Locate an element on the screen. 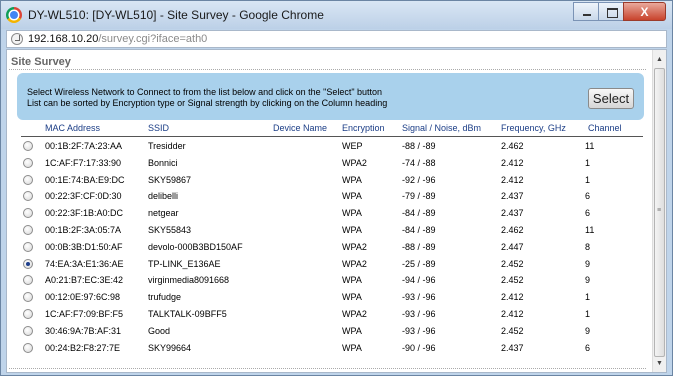 The width and height of the screenshot is (673, 376). ssid-cell: netgear is located at coordinates (163, 213).